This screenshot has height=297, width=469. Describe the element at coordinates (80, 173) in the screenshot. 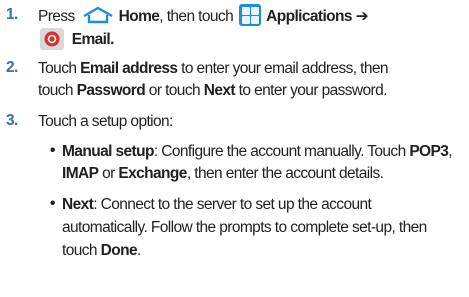

I see `imap-label: IMAP` at that location.